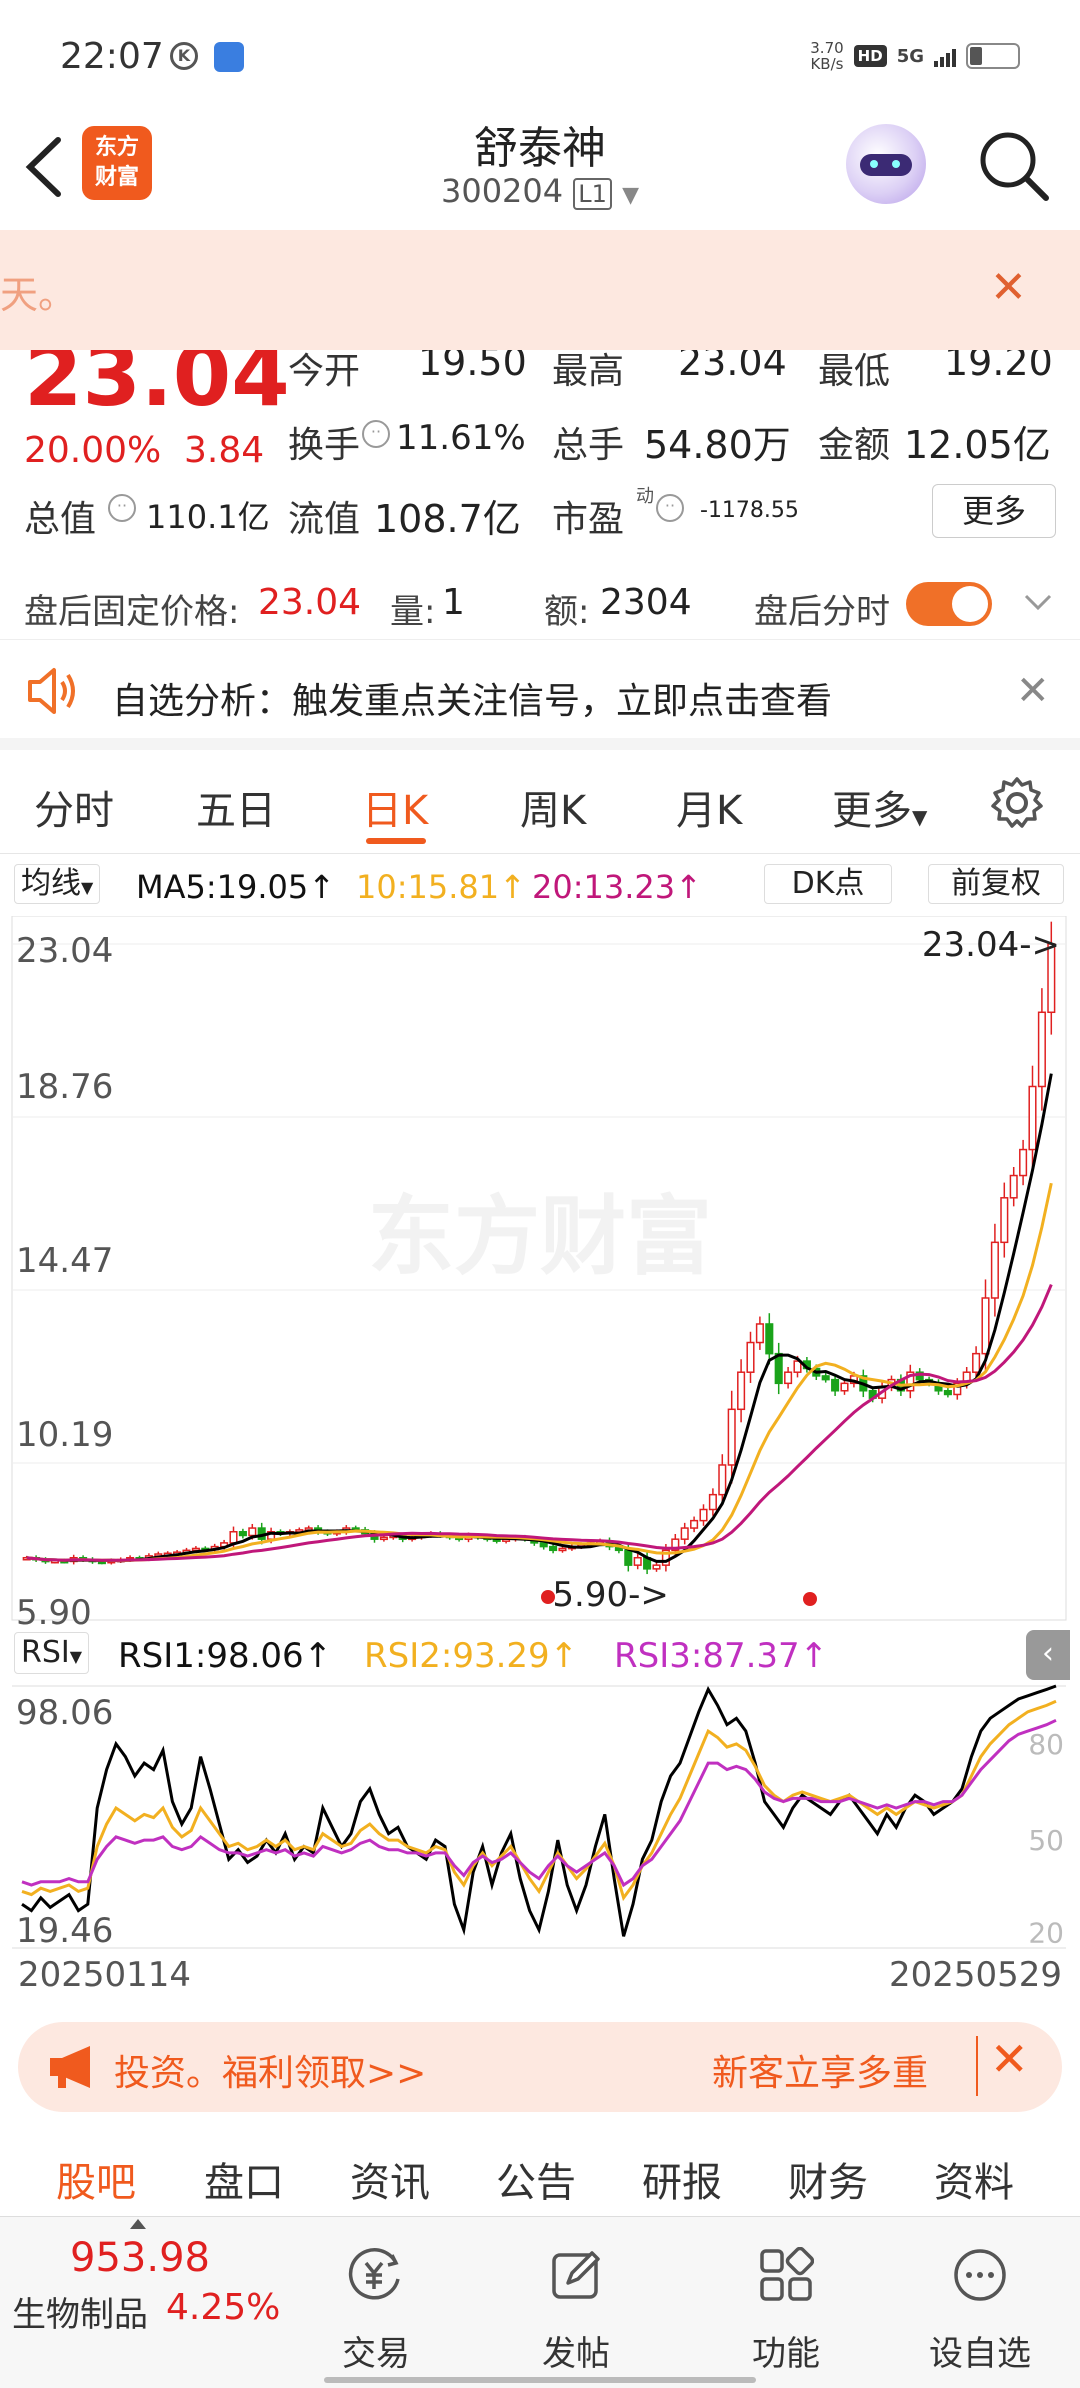  Describe the element at coordinates (717, 445) in the screenshot. I see `volume-value: 54.80万` at that location.